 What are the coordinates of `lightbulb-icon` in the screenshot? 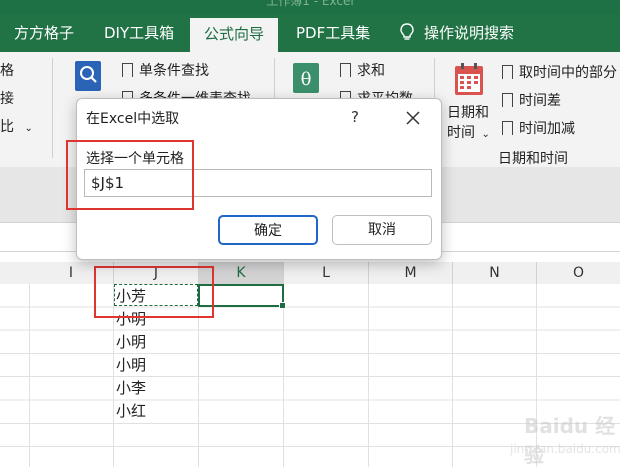 It's located at (407, 31).